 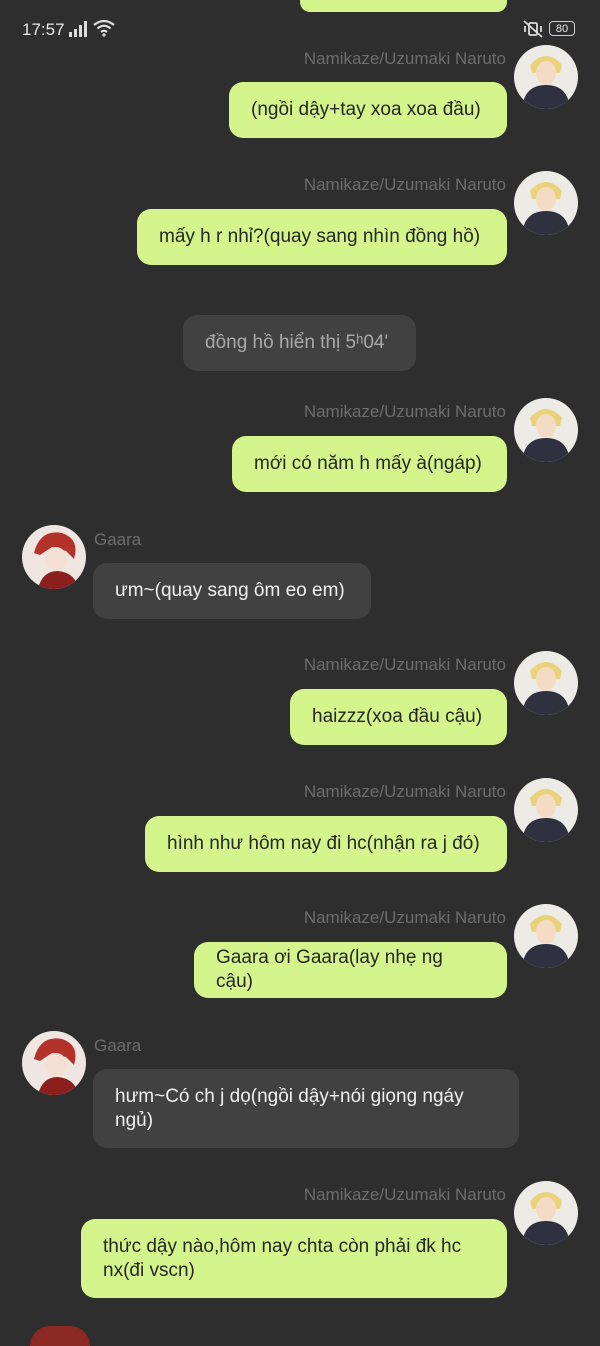 What do you see at coordinates (322, 237) in the screenshot?
I see `message-bubble: mấy h r nhỉ?(quay sang nhìn đồng hồ)` at bounding box center [322, 237].